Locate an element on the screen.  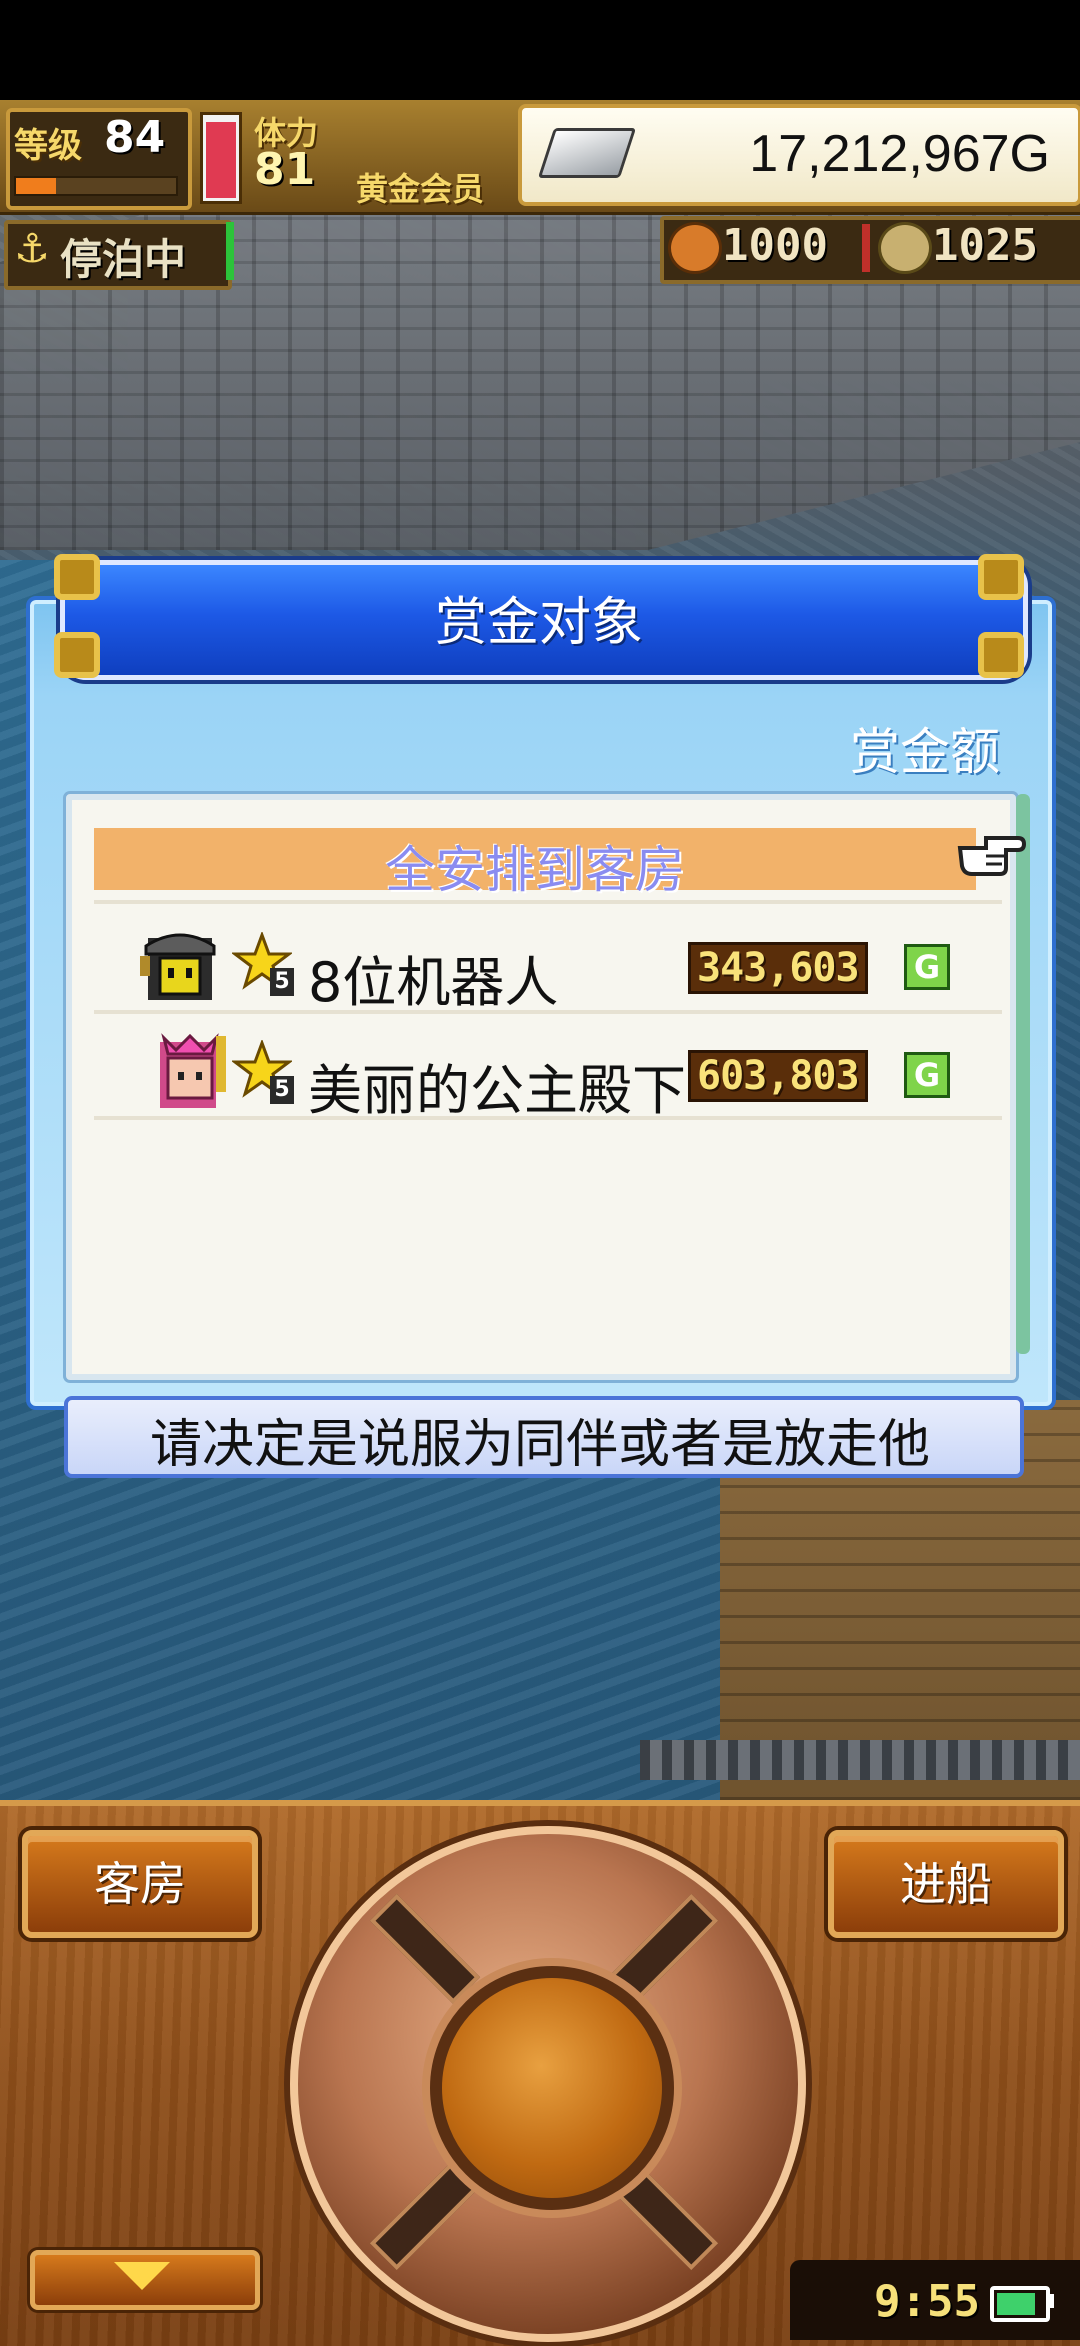
bounty-value: 343,603 is located at coordinates (778, 968).